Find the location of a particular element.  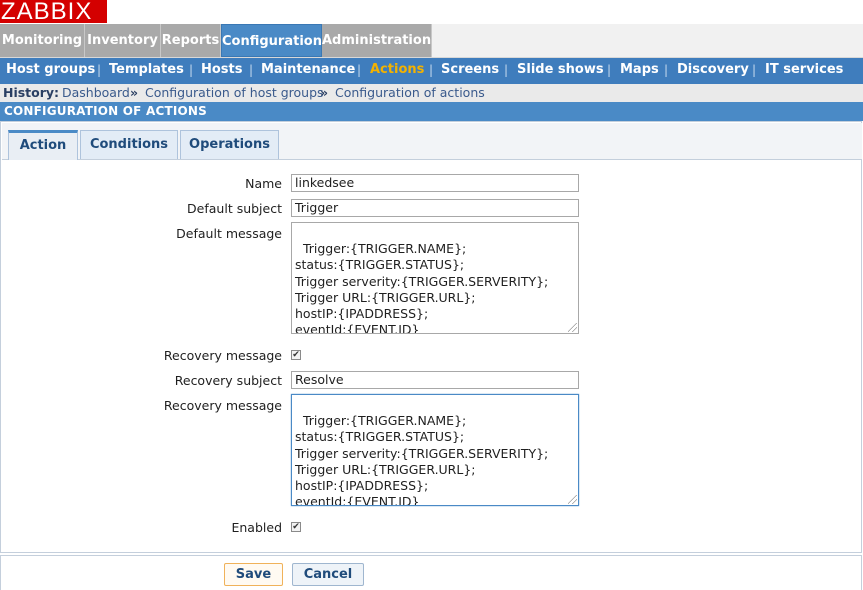

main-menu-inventory: Inventory is located at coordinates (123, 40).